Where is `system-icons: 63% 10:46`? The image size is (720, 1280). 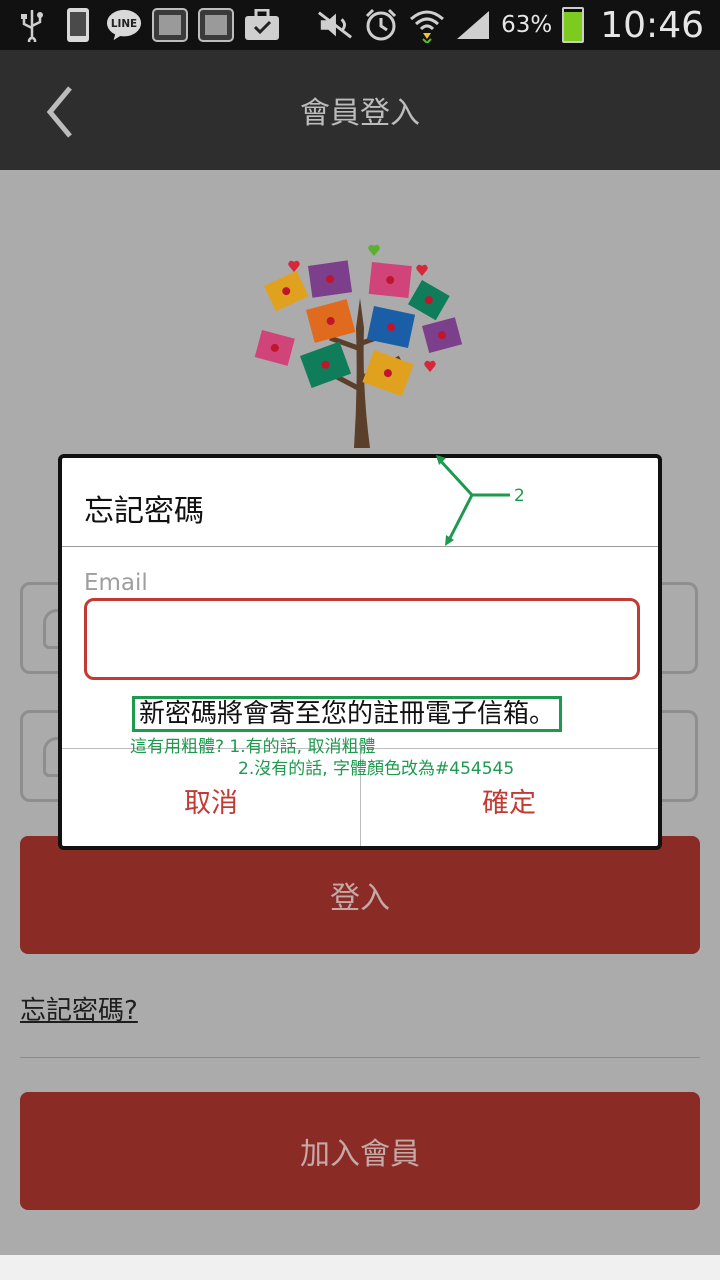 system-icons: 63% 10:46 is located at coordinates (510, 25).